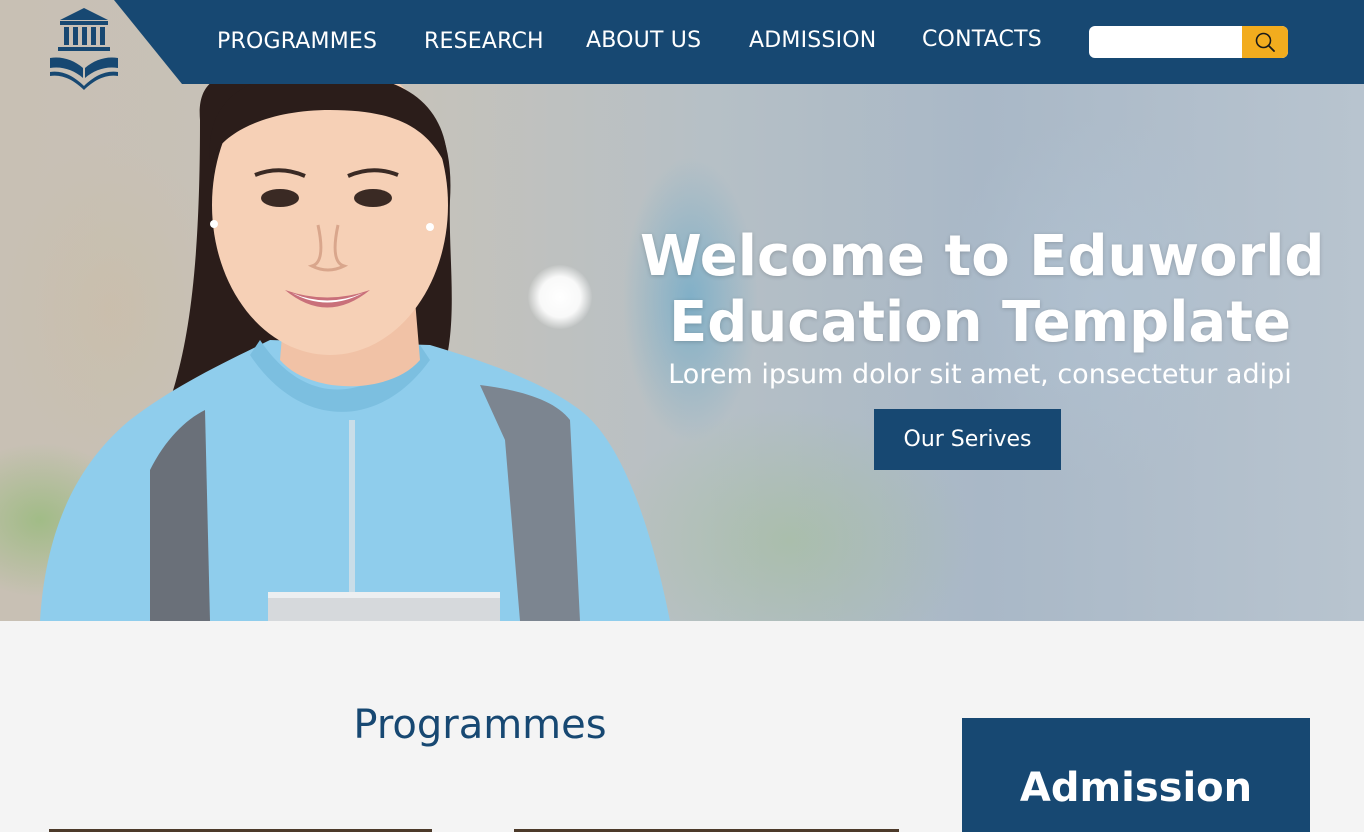  I want to click on search-button, so click(1265, 42).